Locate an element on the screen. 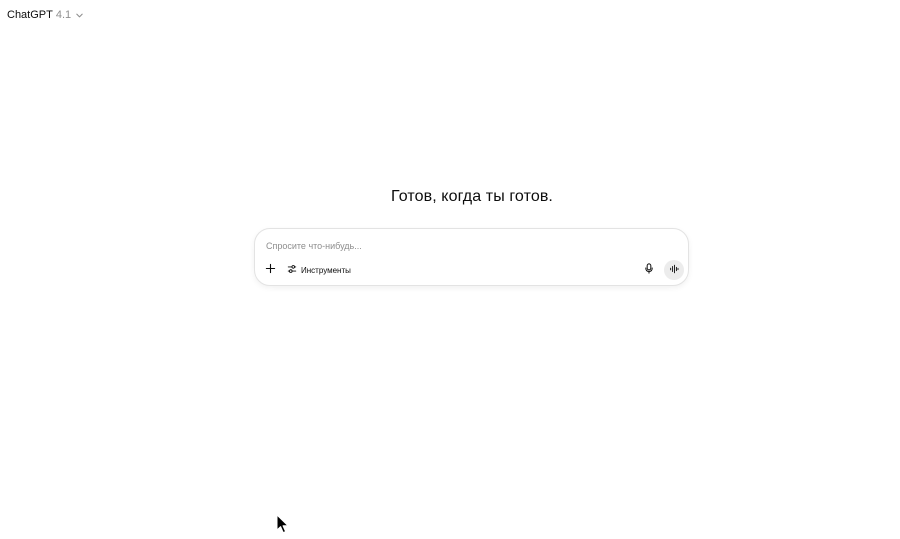  add-attachment-button is located at coordinates (270, 270).